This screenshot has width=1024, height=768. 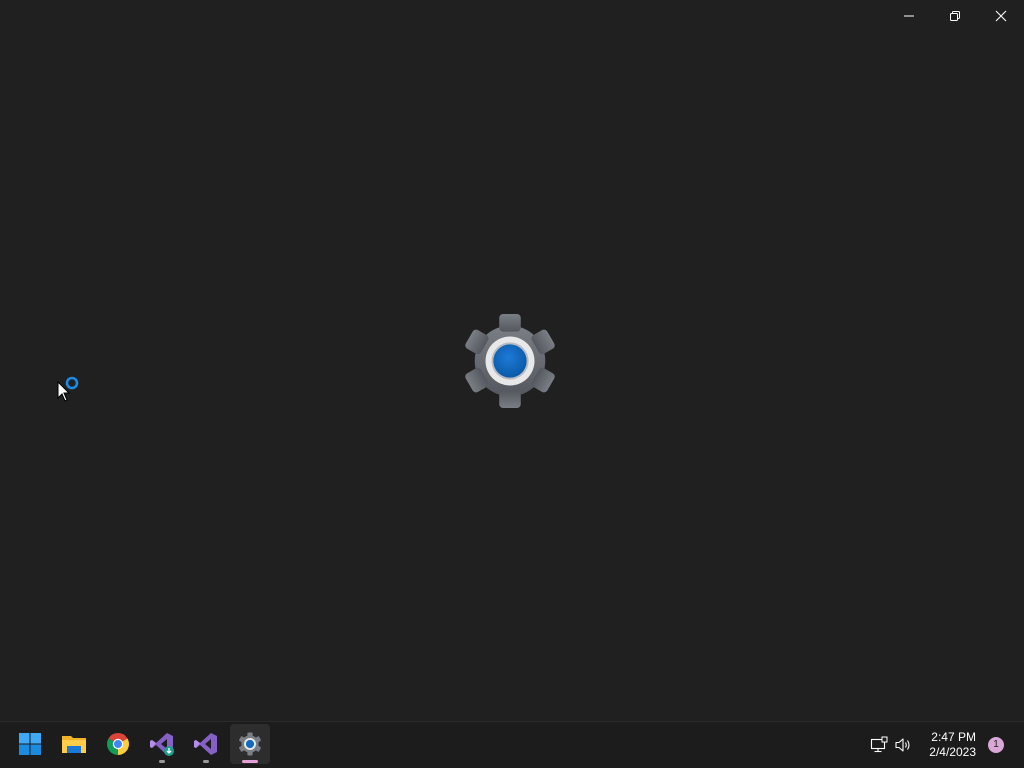 I want to click on settings-icon, so click(x=250, y=744).